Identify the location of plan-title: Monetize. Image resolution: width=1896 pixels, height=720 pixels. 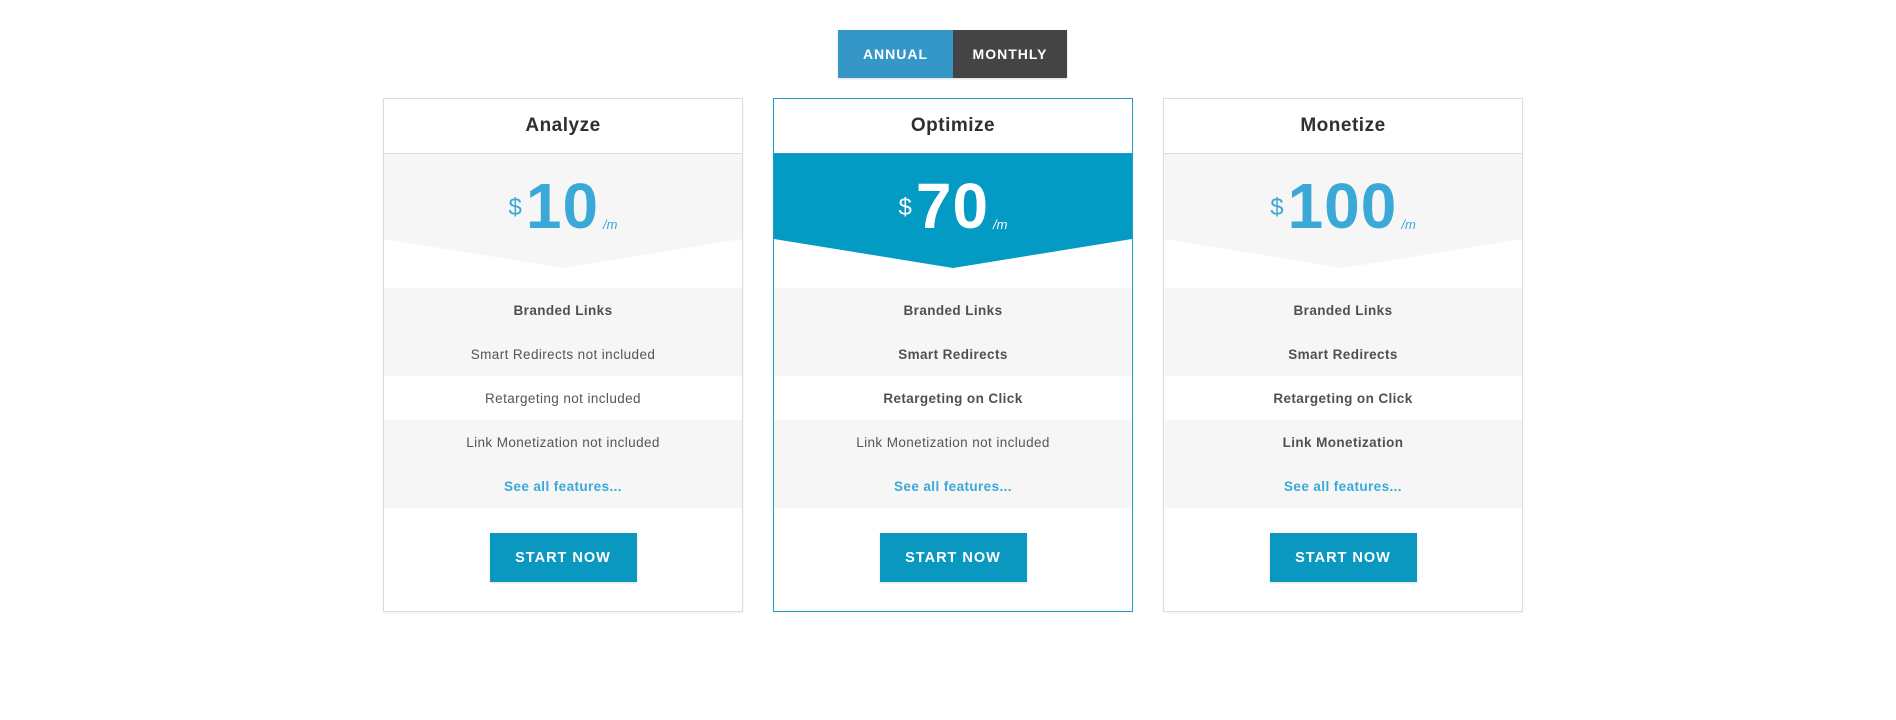
(1343, 126).